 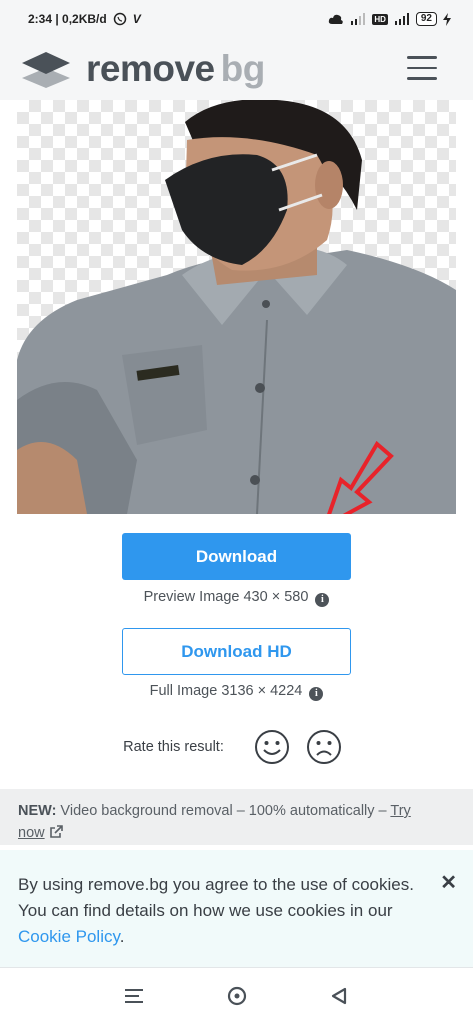 I want to click on preview-image-info: Preview Image 430 × 580 i, so click(x=236, y=598).